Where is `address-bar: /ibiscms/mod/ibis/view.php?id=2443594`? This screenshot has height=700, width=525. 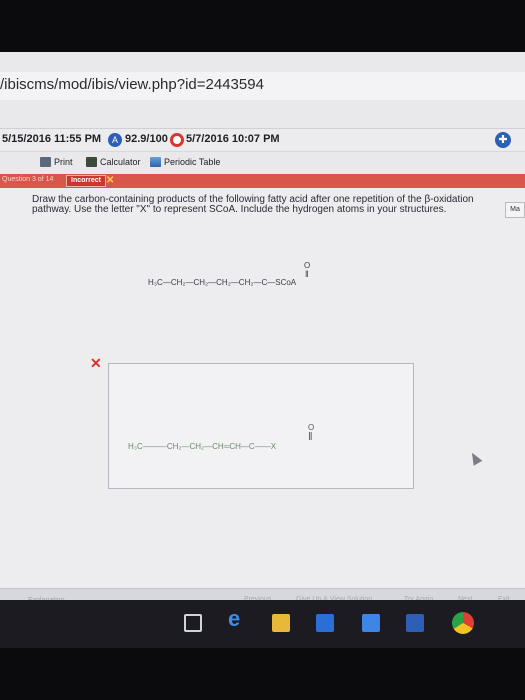
address-bar: /ibiscms/mod/ibis/view.php?id=2443594 is located at coordinates (262, 86).